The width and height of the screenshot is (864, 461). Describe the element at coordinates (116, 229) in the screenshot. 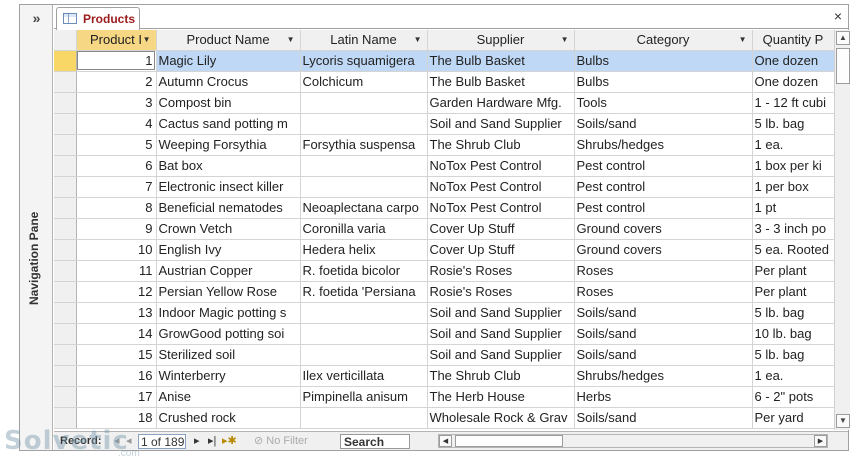

I see `product-id-cell: 9` at that location.